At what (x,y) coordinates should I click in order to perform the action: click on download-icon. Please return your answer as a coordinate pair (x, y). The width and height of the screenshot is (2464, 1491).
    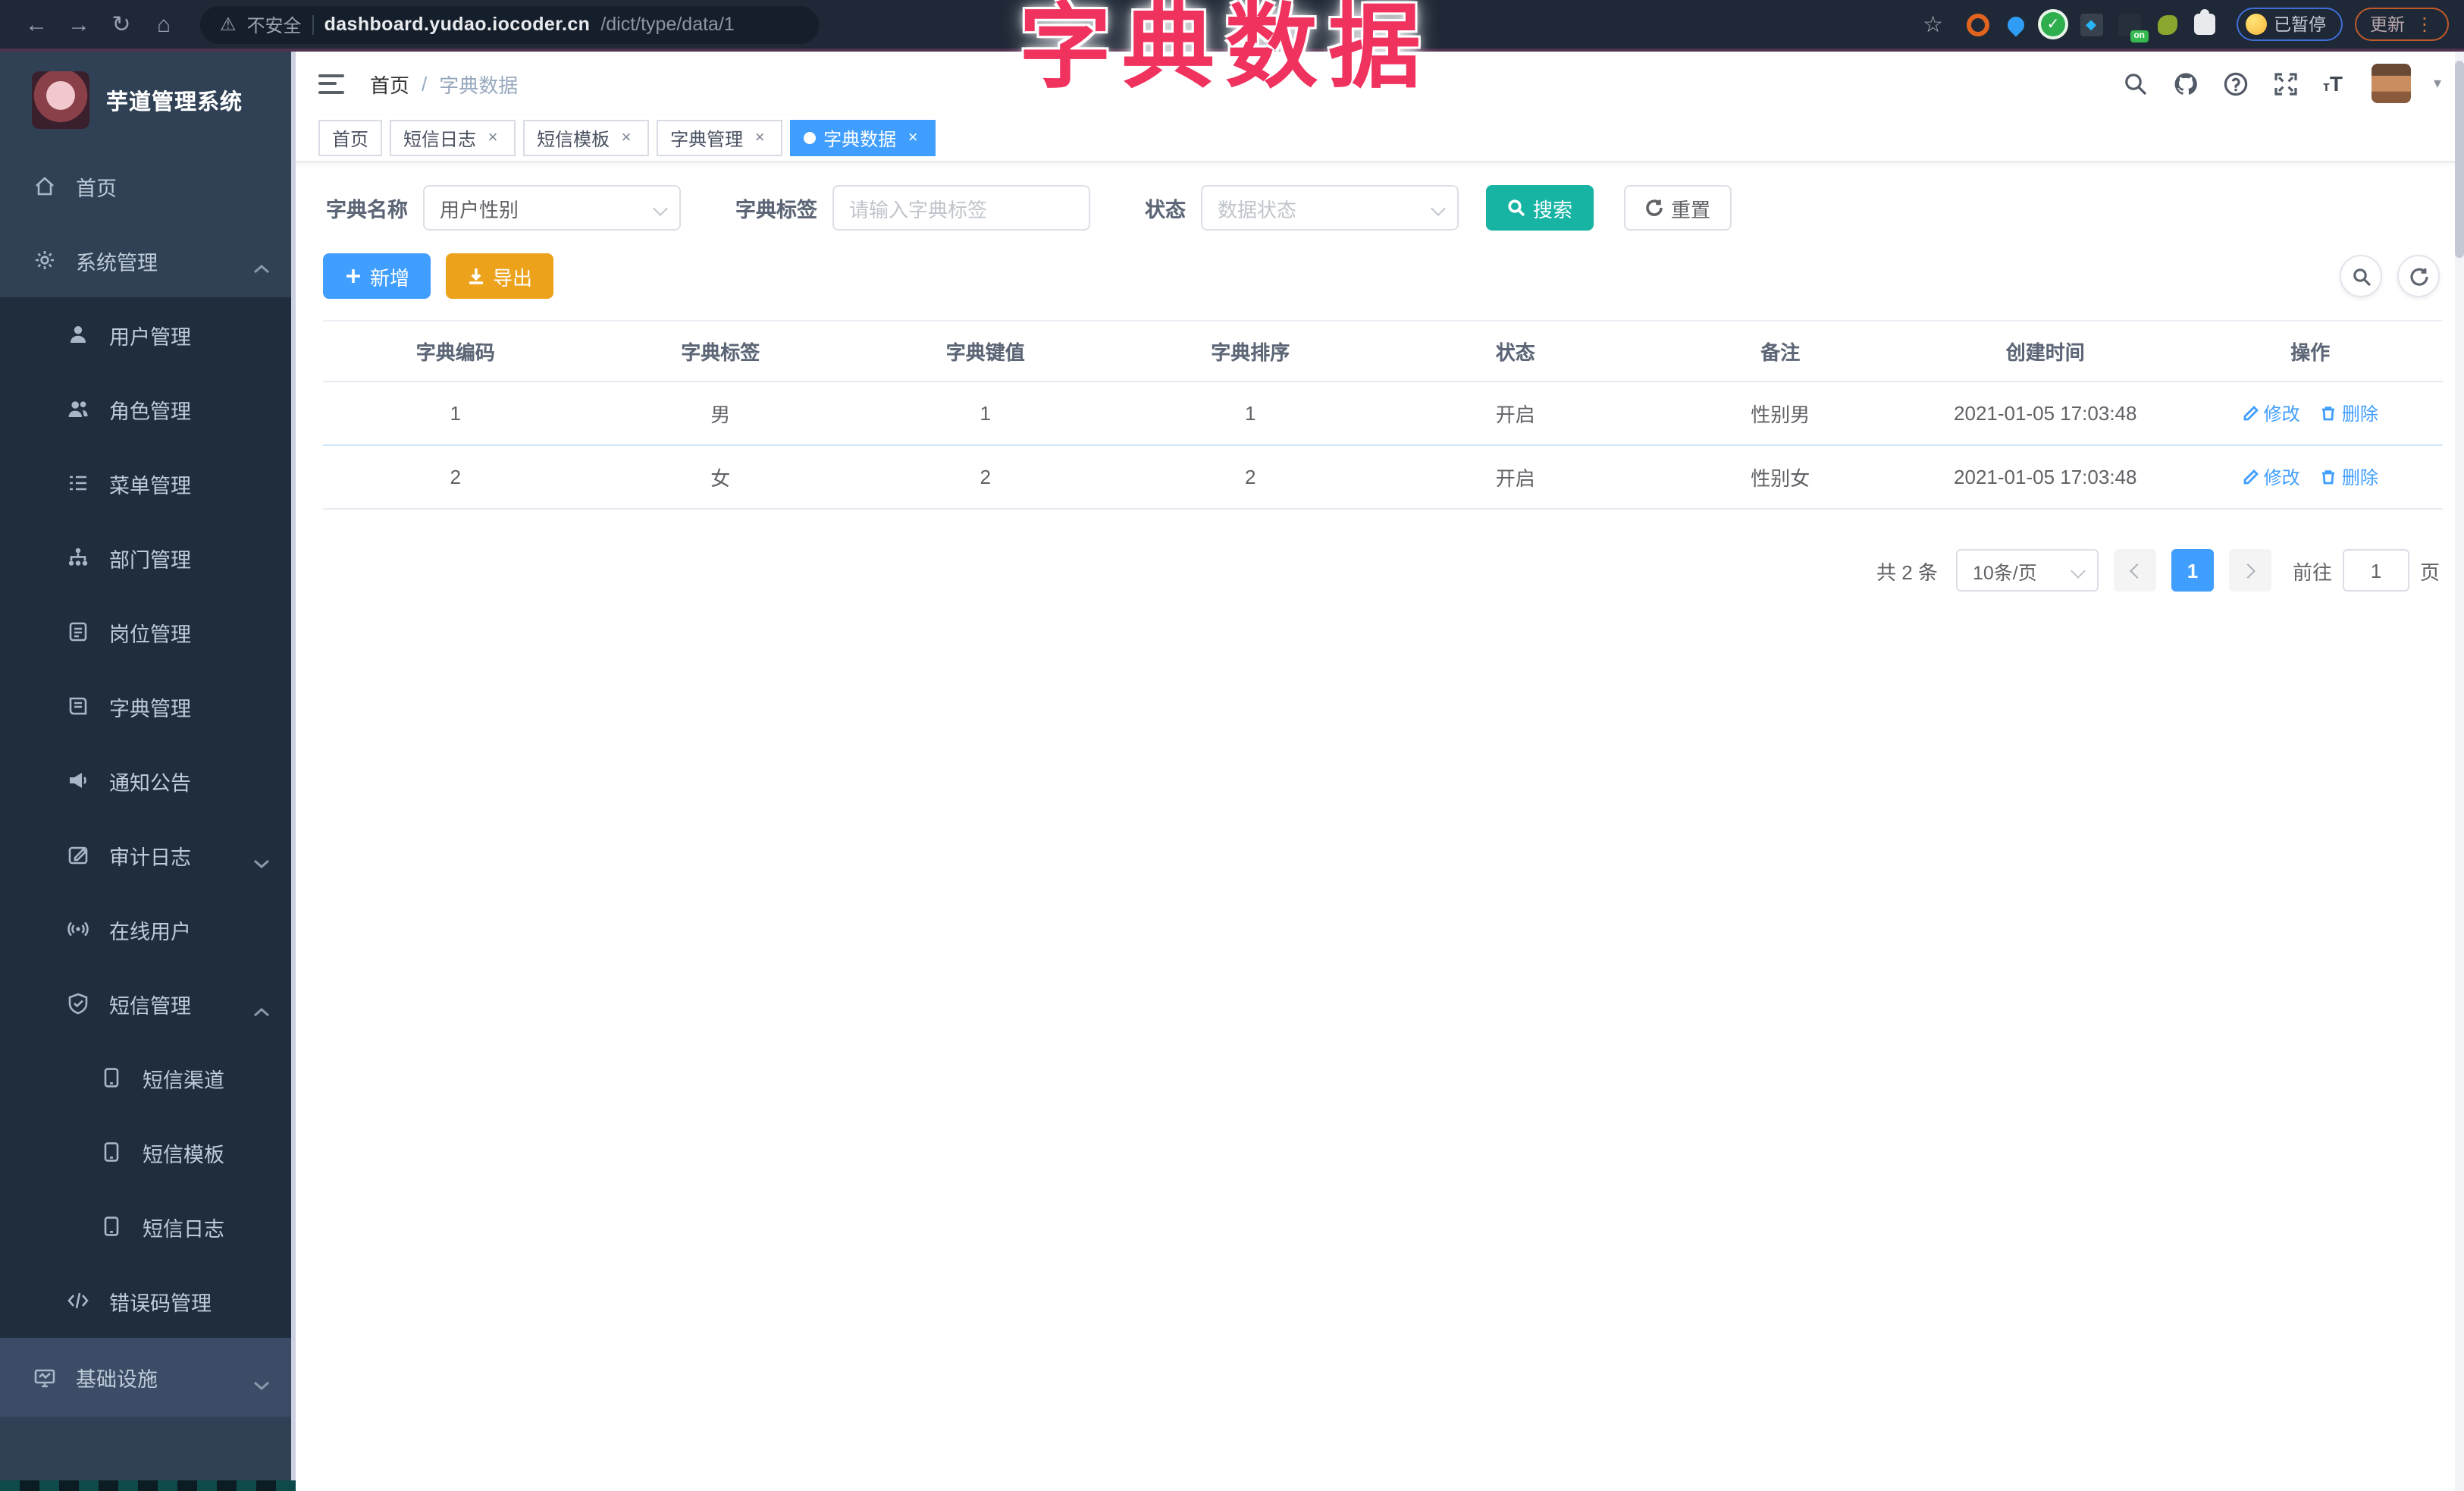
    Looking at the image, I should click on (477, 276).